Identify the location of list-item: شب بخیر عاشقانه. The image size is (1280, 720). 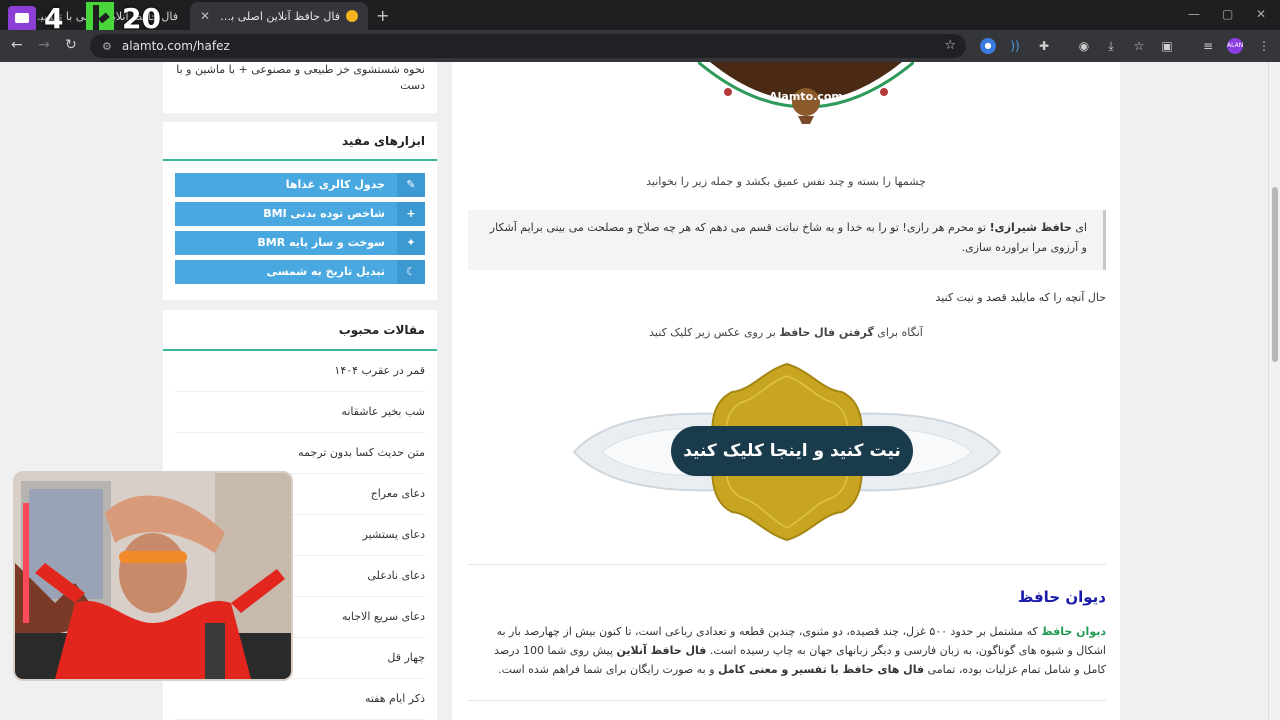
(300, 412).